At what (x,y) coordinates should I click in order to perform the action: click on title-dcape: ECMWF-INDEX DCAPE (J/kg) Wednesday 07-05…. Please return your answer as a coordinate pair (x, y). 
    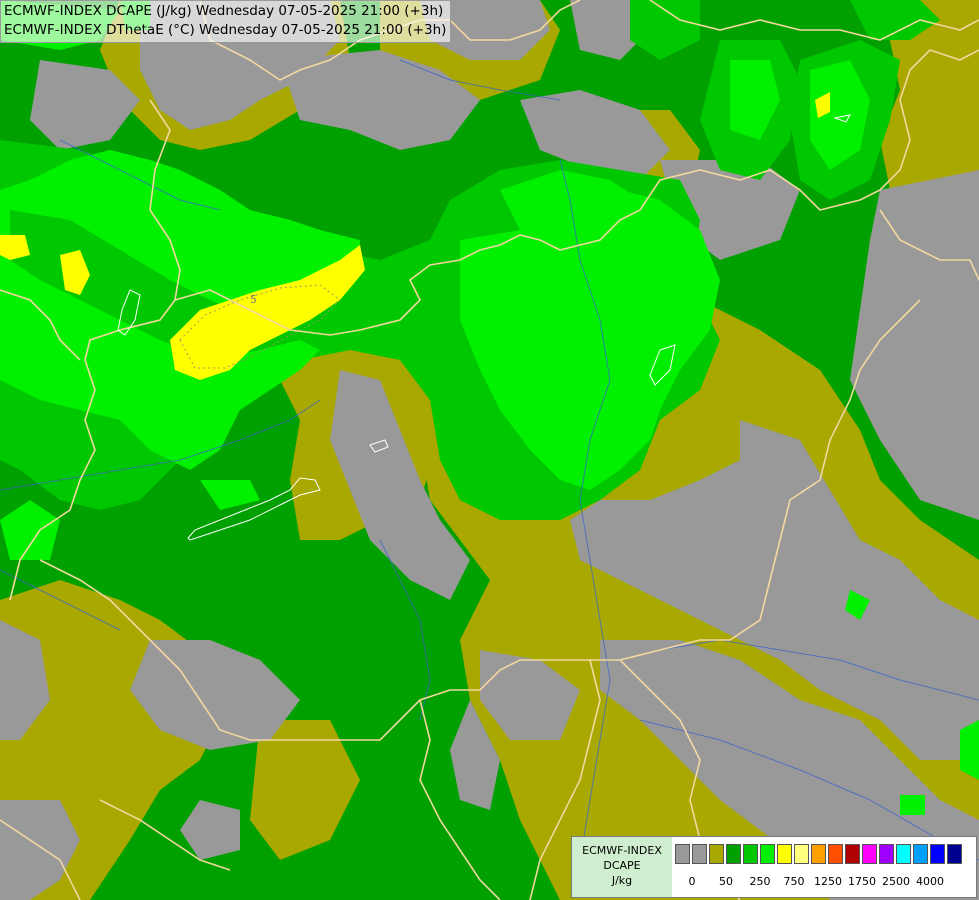
    Looking at the image, I should click on (224, 11).